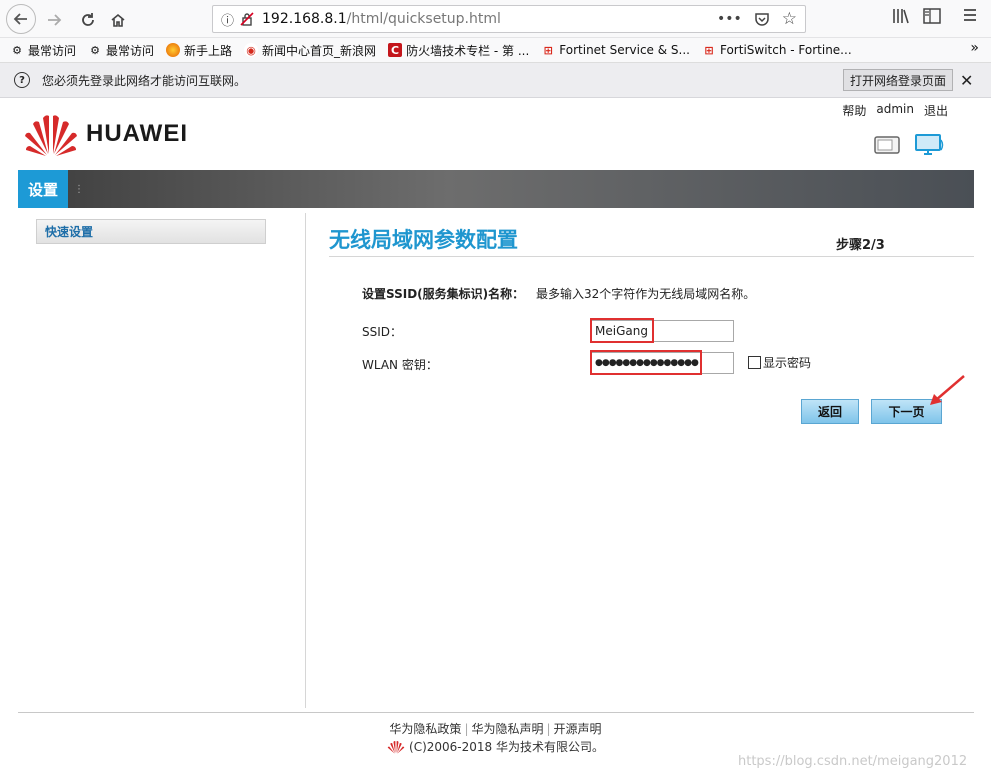  I want to click on arrow-right-icon, so click(55, 20).